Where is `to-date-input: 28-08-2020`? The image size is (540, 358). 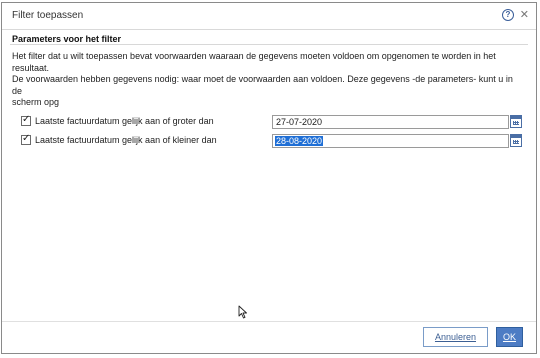 to-date-input: 28-08-2020 is located at coordinates (390, 141).